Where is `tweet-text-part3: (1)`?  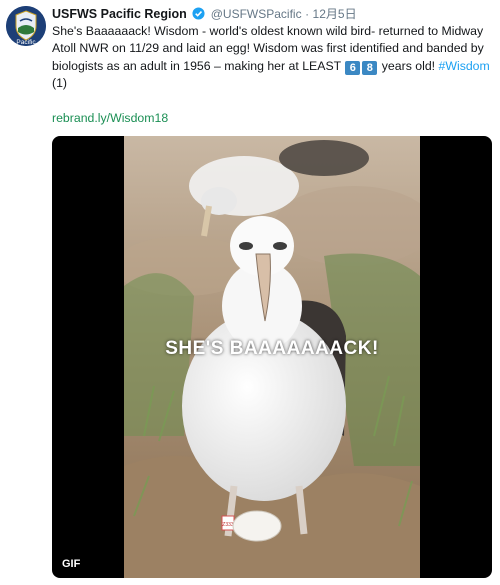
tweet-text-part3: (1) is located at coordinates (60, 82).